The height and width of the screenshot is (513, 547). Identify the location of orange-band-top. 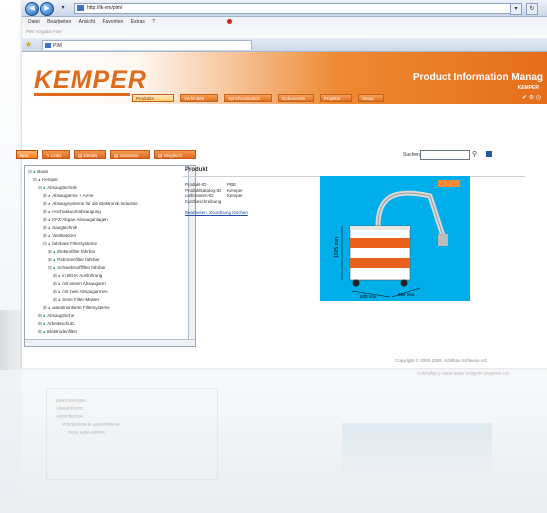
(380, 243).